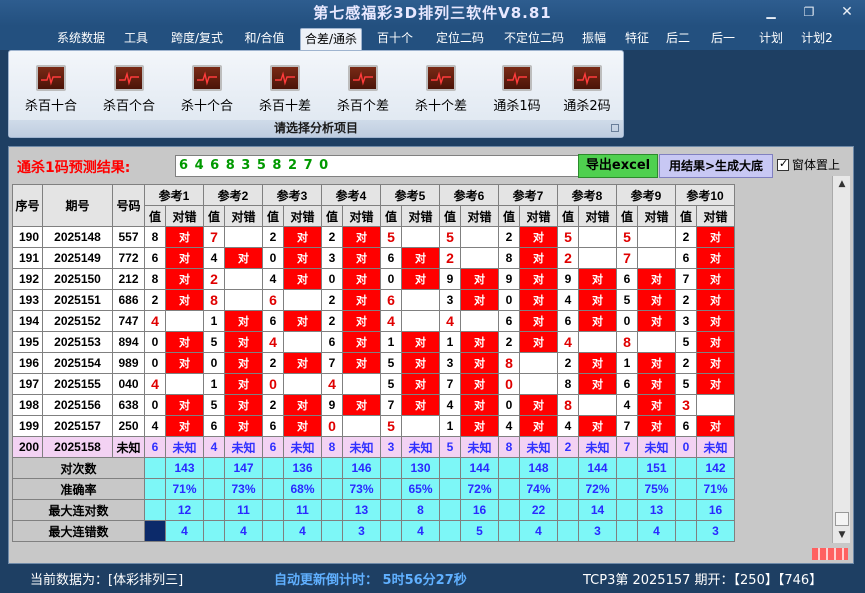 This screenshot has width=865, height=593. What do you see at coordinates (441, 93) in the screenshot?
I see `ribbon-button-6: 杀十个差` at bounding box center [441, 93].